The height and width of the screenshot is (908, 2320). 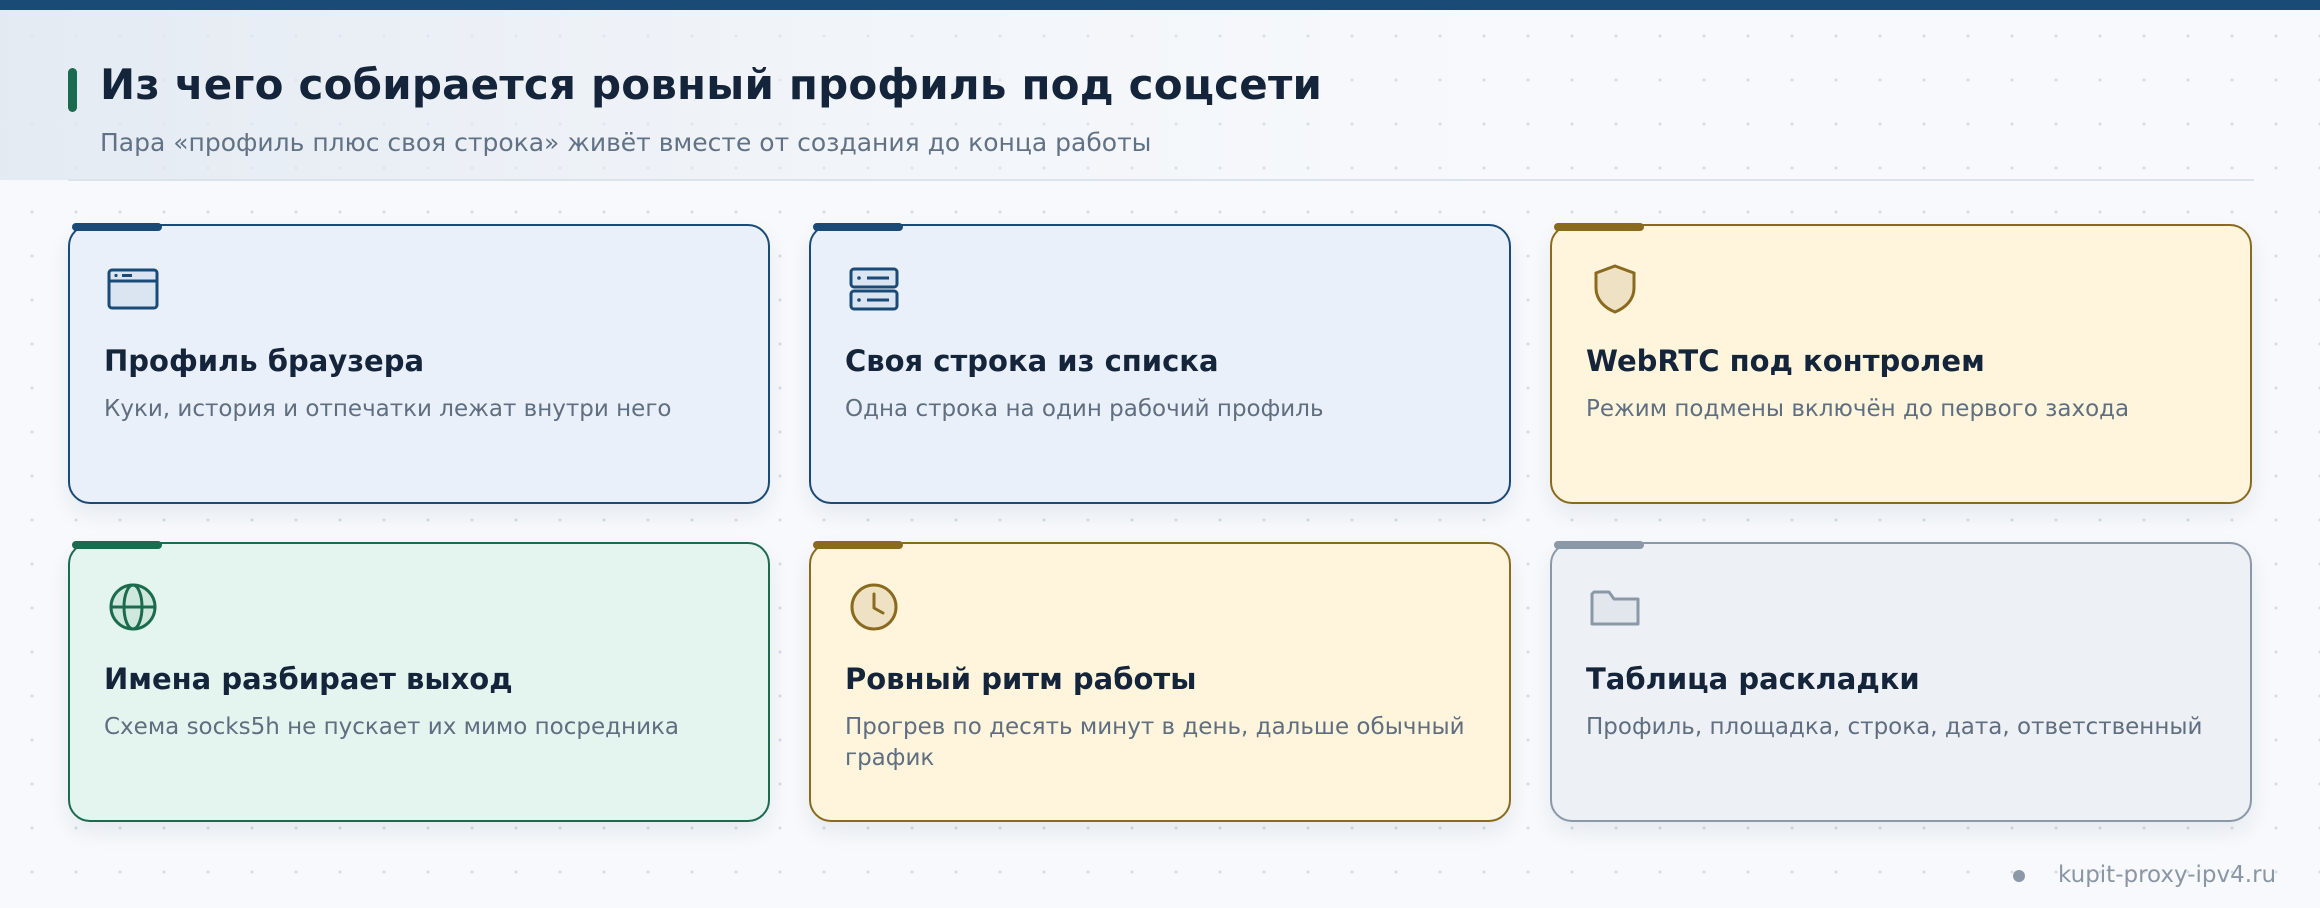 I want to click on card-title: Профиль браузера, so click(x=264, y=361).